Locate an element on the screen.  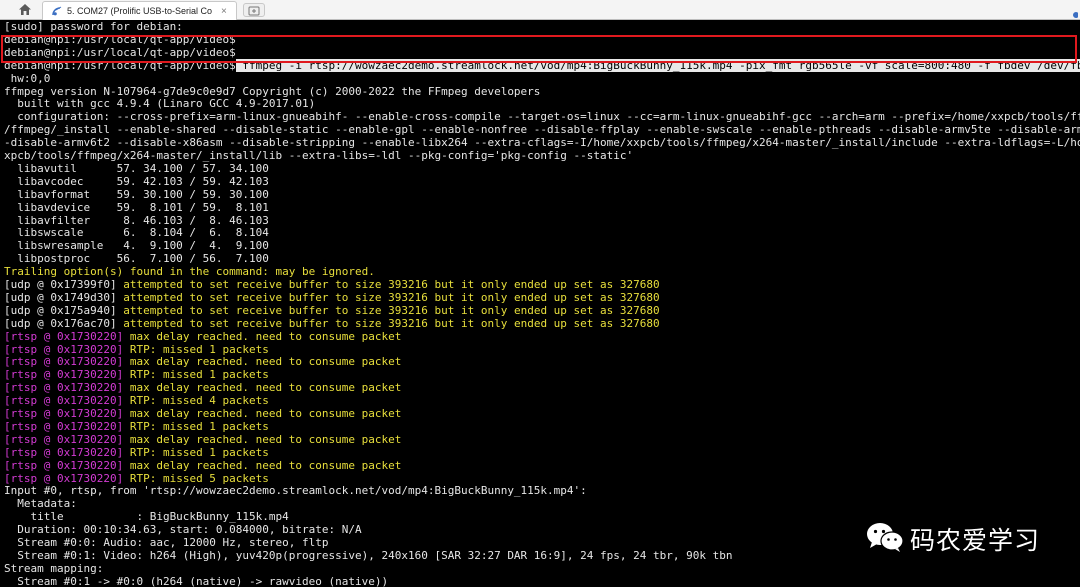
terminal-line: libswscale 6. 8.104 / 6. 8.104 is located at coordinates (136, 232).